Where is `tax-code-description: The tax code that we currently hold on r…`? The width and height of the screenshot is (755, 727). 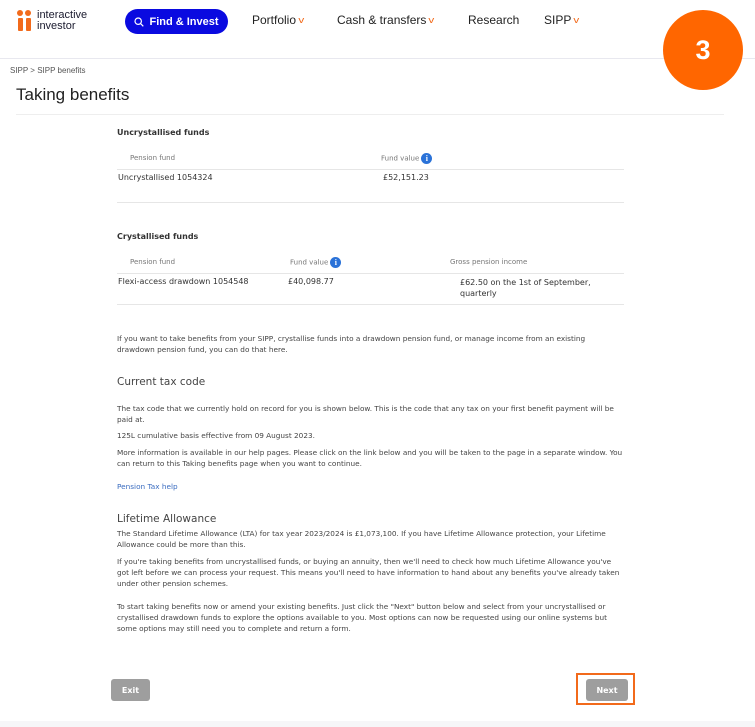
tax-code-description: The tax code that we currently hold on r… is located at coordinates (365, 414).